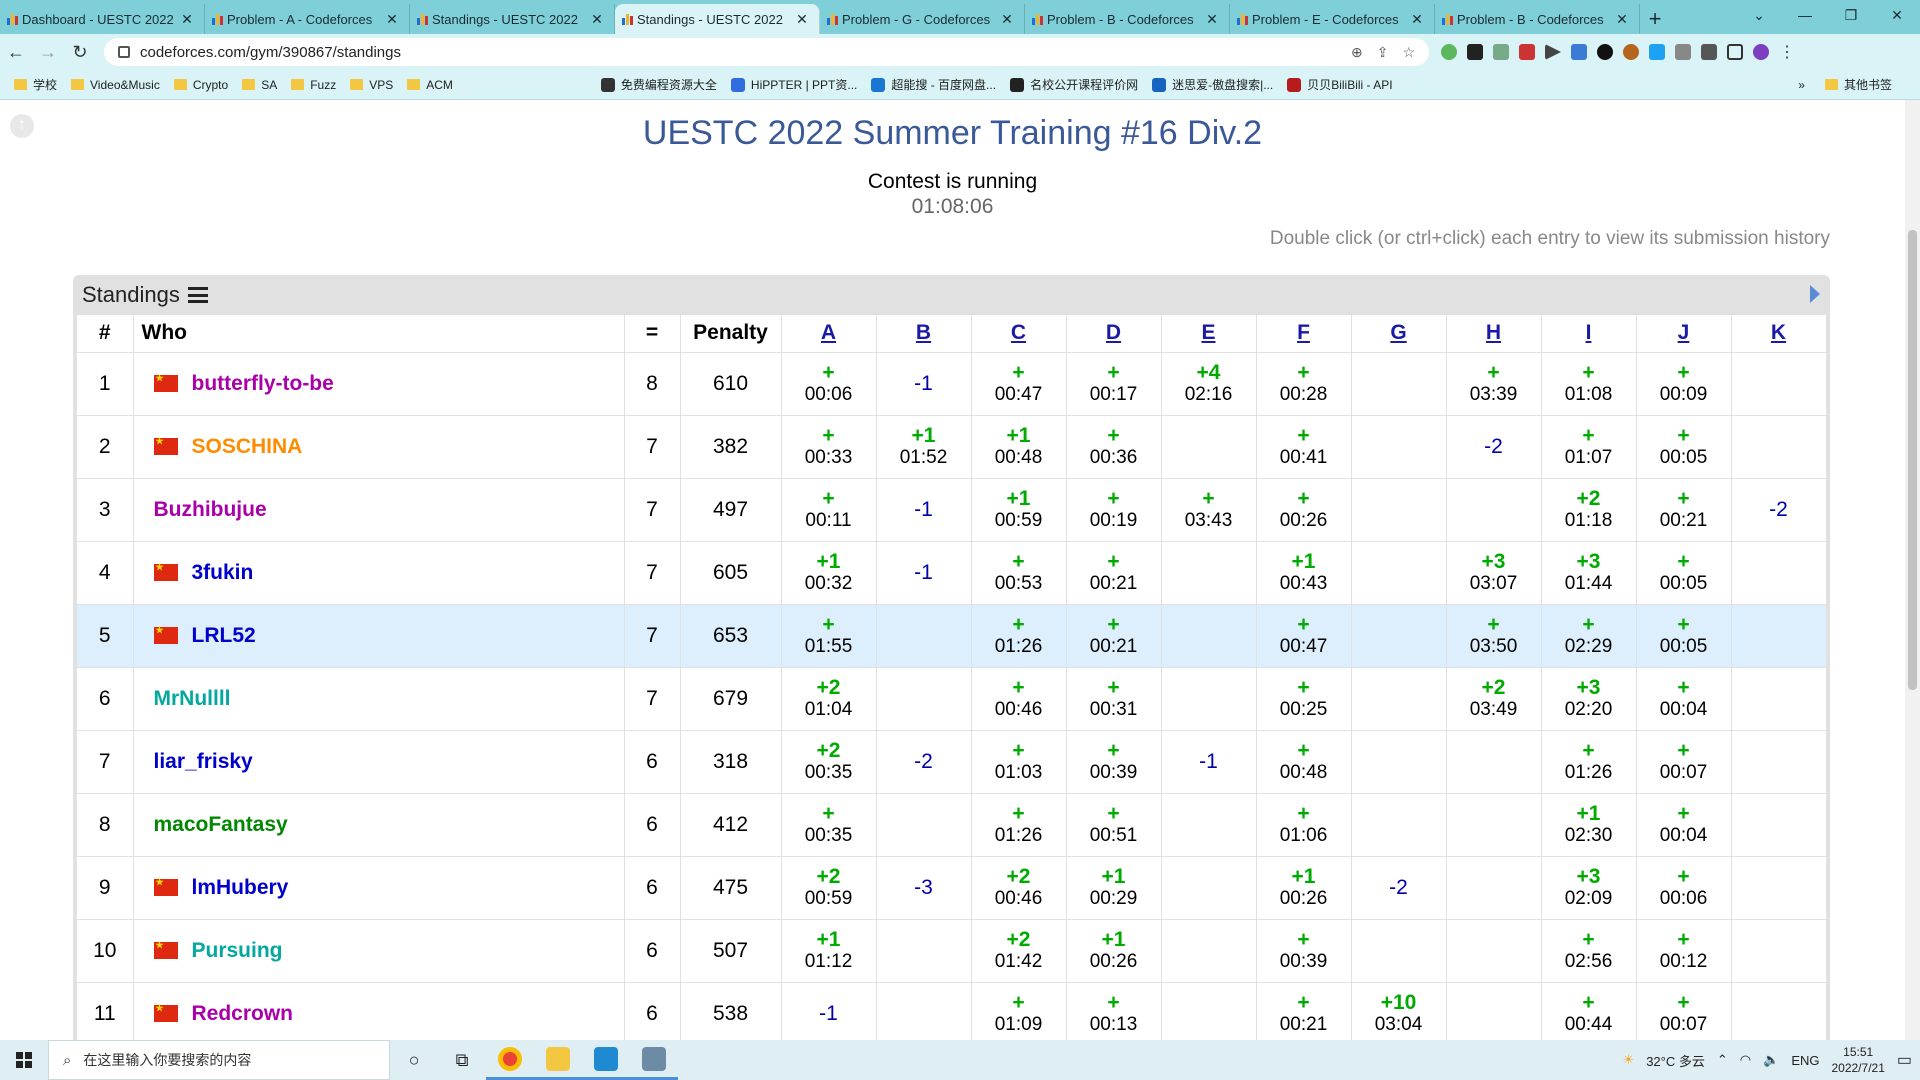 The height and width of the screenshot is (1080, 1920). What do you see at coordinates (1904, 1060) in the screenshot?
I see `notifications-icon: ▭` at bounding box center [1904, 1060].